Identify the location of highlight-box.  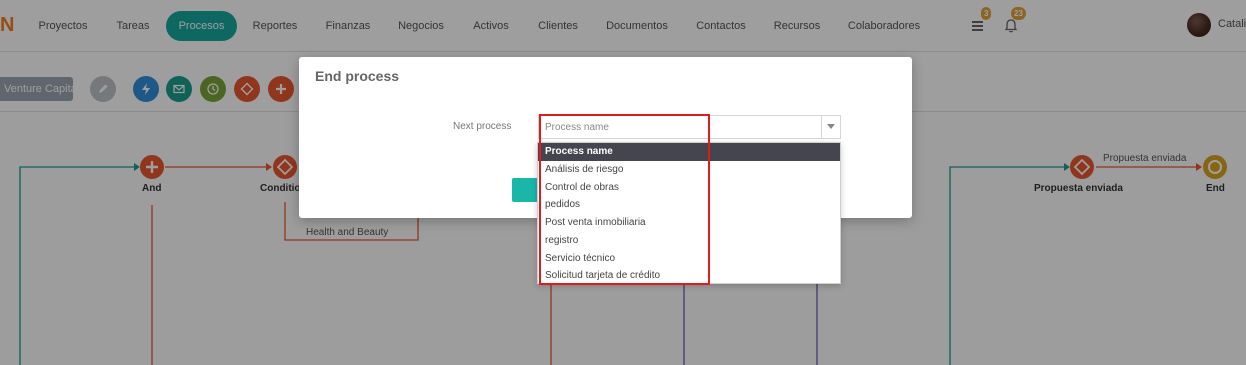
(624, 199).